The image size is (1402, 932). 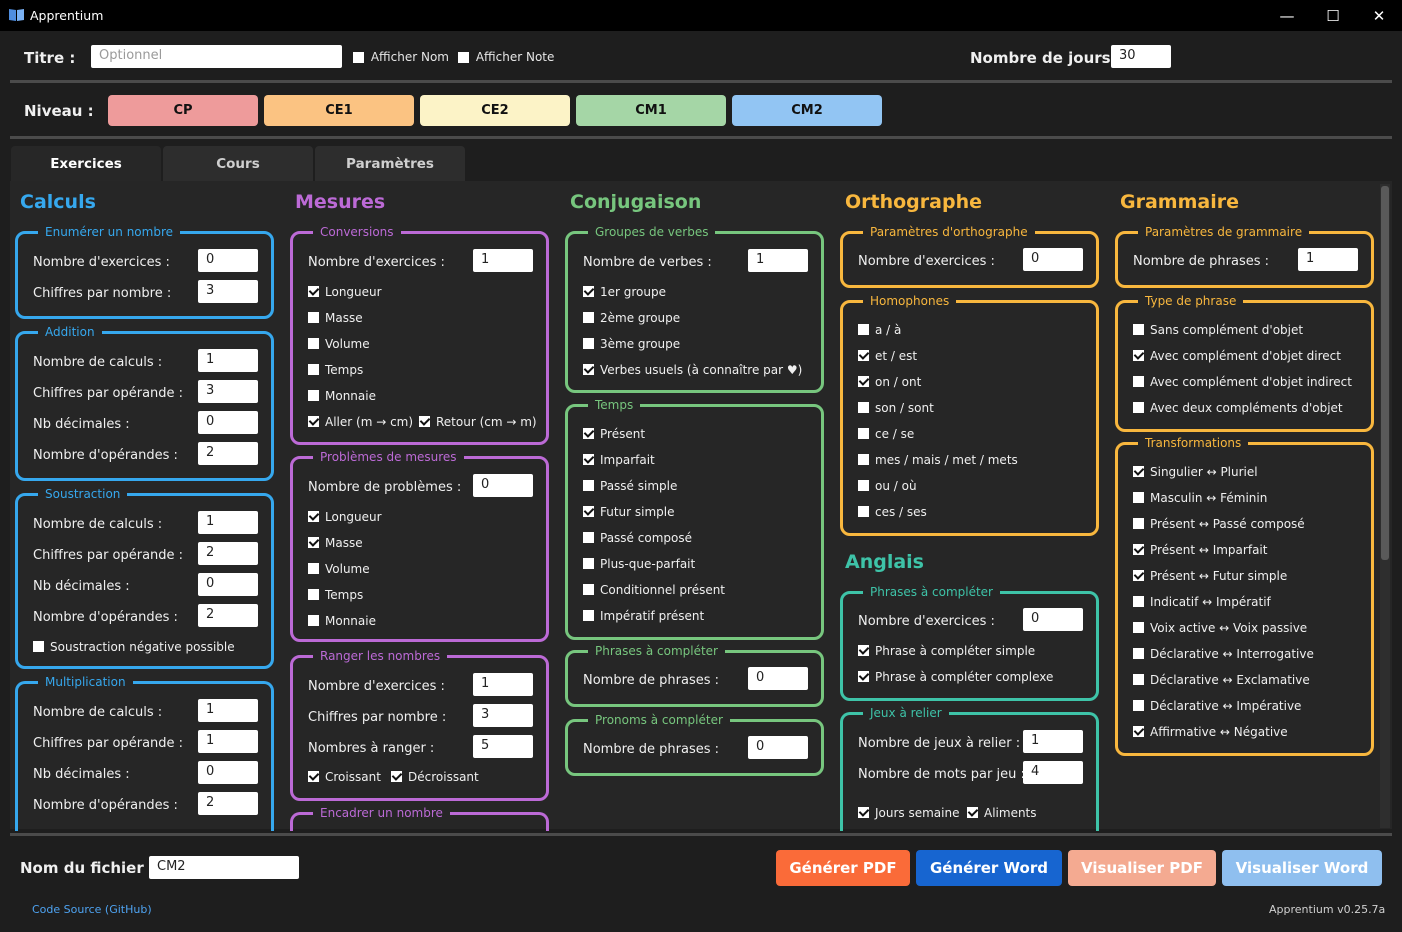 What do you see at coordinates (1142, 868) in the screenshot?
I see `view-pdf-button: Visualiser PDF` at bounding box center [1142, 868].